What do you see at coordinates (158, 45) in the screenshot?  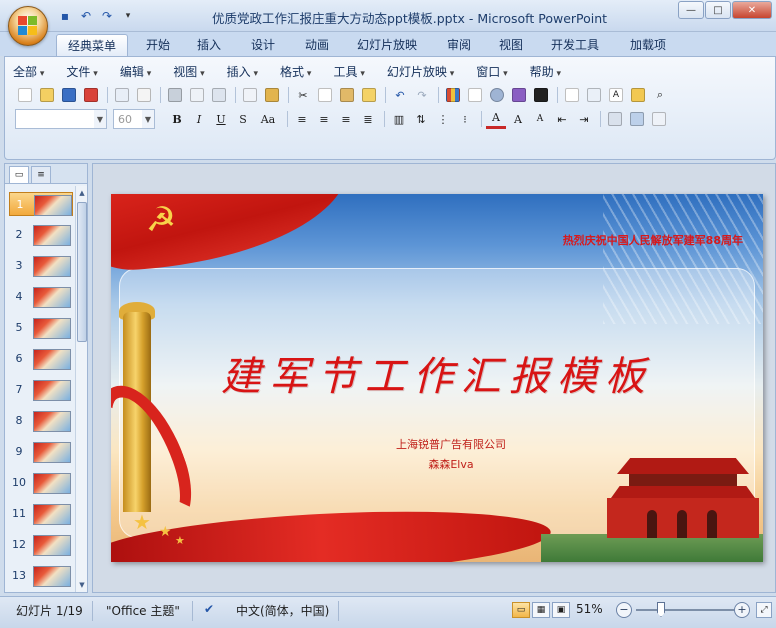 I see `tab-home: 开始` at bounding box center [158, 45].